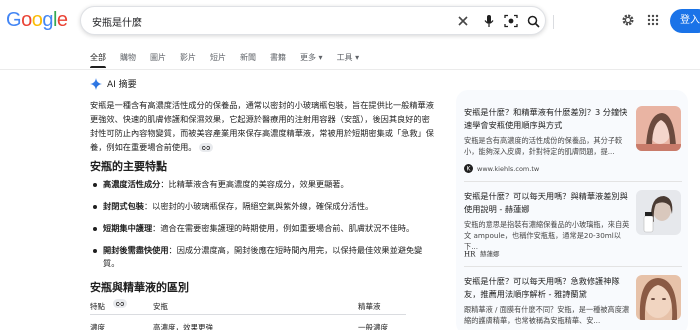 The width and height of the screenshot is (700, 330). Describe the element at coordinates (136, 250) in the screenshot. I see `bullet-term: 開封後需盡快使用` at that location.